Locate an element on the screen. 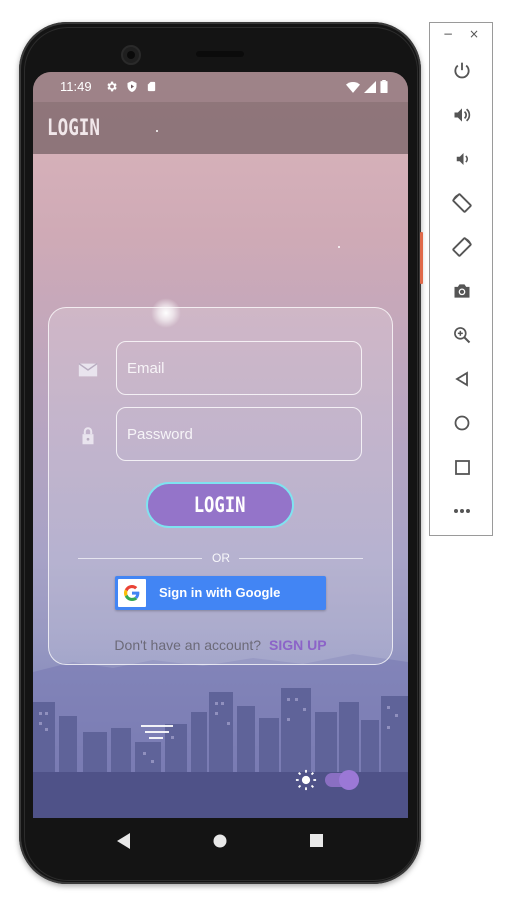  rotate-left-icon is located at coordinates (462, 203).